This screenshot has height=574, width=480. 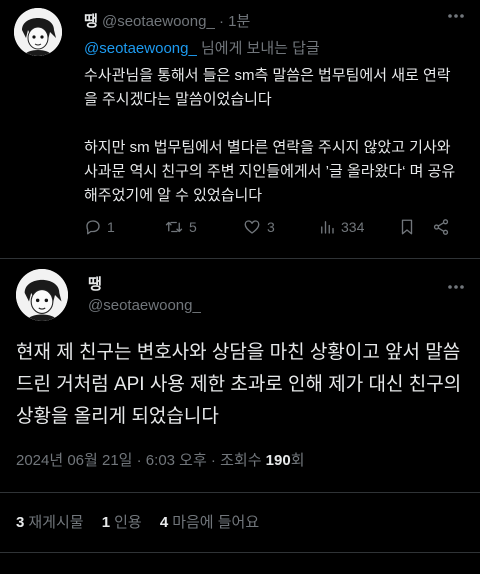 What do you see at coordinates (111, 227) in the screenshot?
I see `reply-count: 1` at bounding box center [111, 227].